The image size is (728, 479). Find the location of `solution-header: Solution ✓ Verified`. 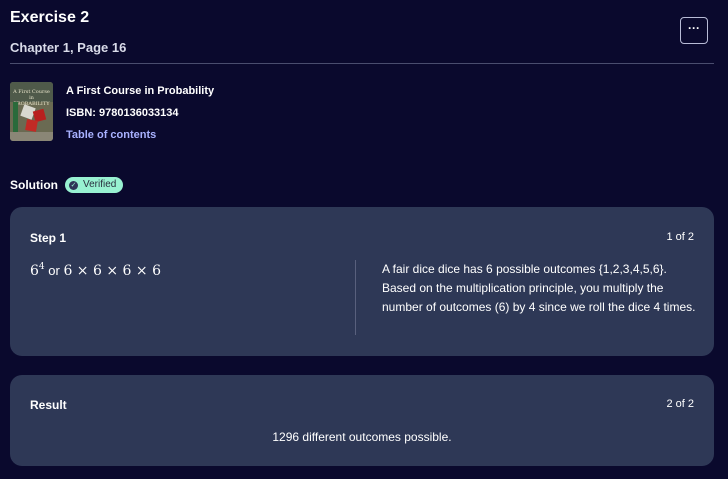

solution-header: Solution ✓ Verified is located at coordinates (67, 185).